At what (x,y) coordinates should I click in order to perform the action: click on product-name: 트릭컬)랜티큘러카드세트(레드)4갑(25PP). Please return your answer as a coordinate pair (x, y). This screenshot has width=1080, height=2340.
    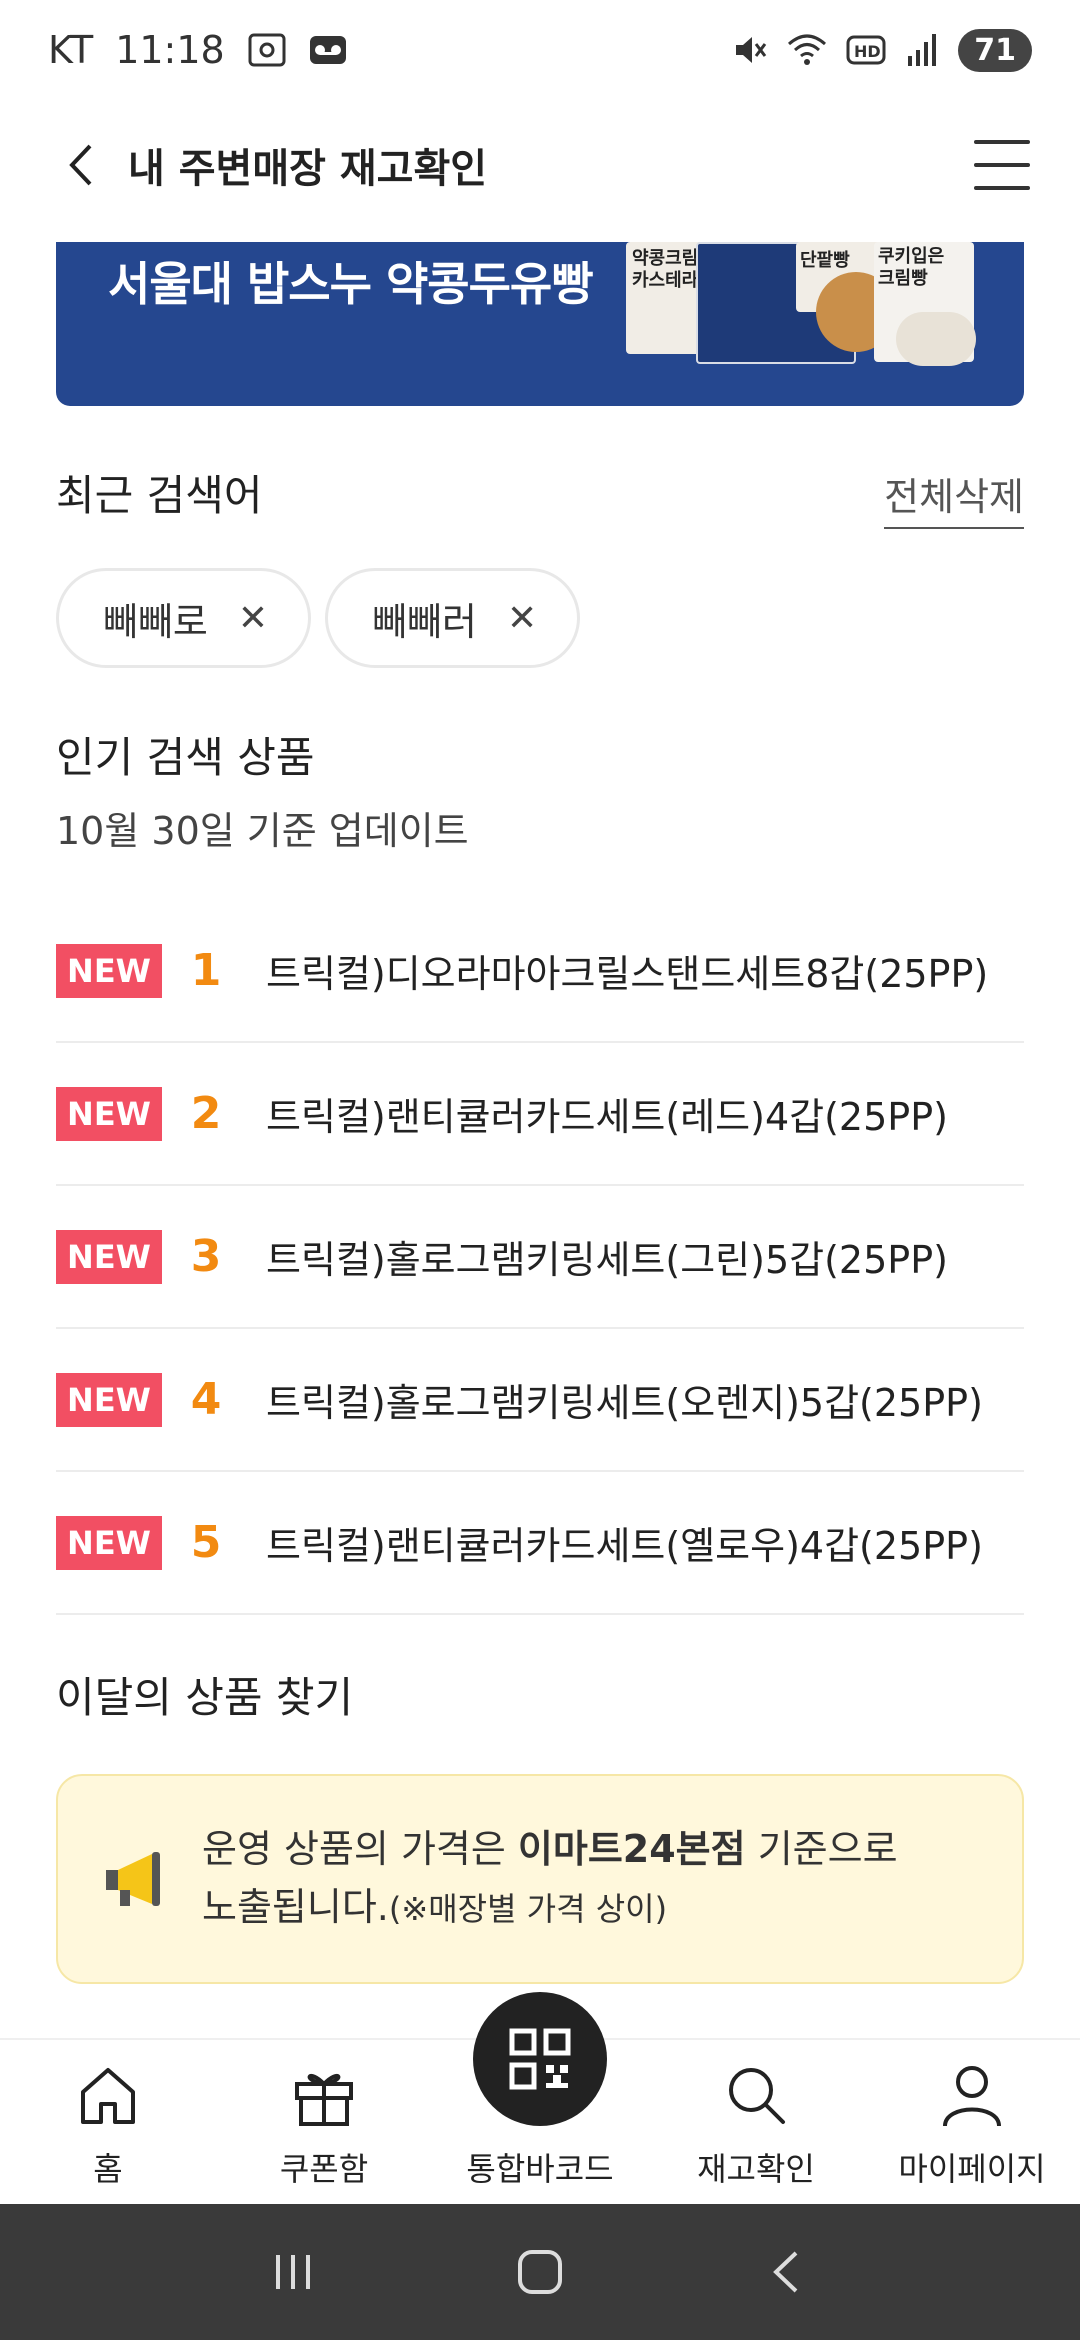
    Looking at the image, I should click on (607, 1117).